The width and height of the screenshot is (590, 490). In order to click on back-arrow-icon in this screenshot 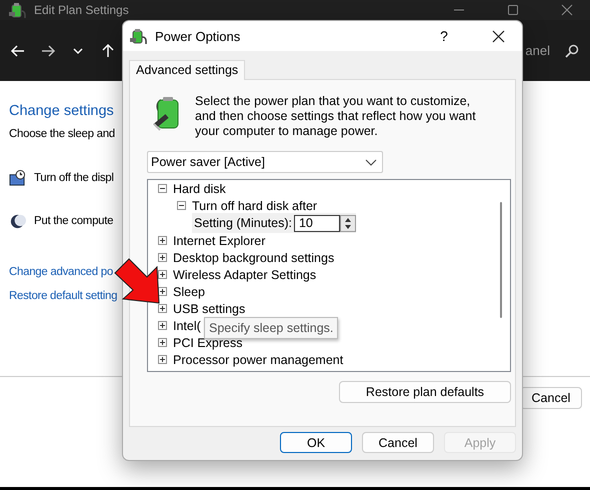, I will do `click(18, 50)`.